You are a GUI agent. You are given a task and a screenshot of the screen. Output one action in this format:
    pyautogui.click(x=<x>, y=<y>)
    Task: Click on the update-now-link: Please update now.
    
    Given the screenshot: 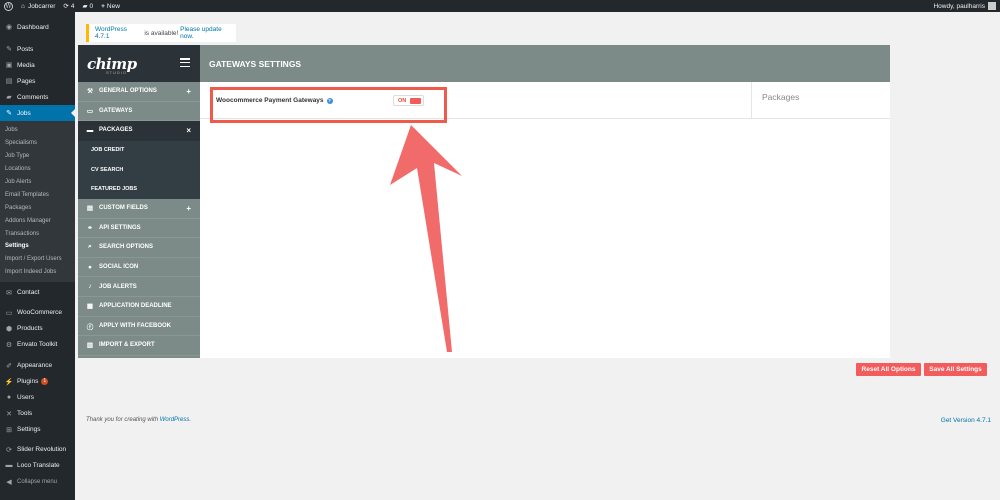 What is the action you would take?
    pyautogui.click(x=208, y=33)
    